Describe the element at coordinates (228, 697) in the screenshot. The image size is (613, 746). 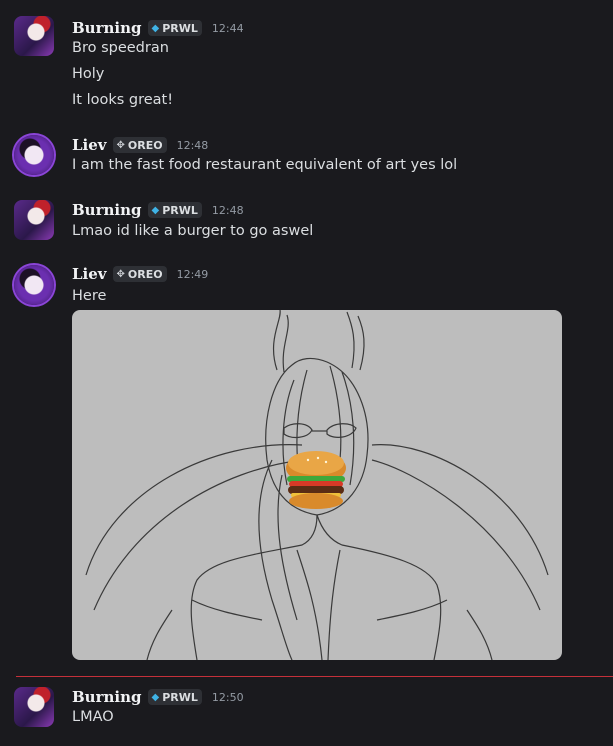
I see `timestamp: 12:50` at that location.